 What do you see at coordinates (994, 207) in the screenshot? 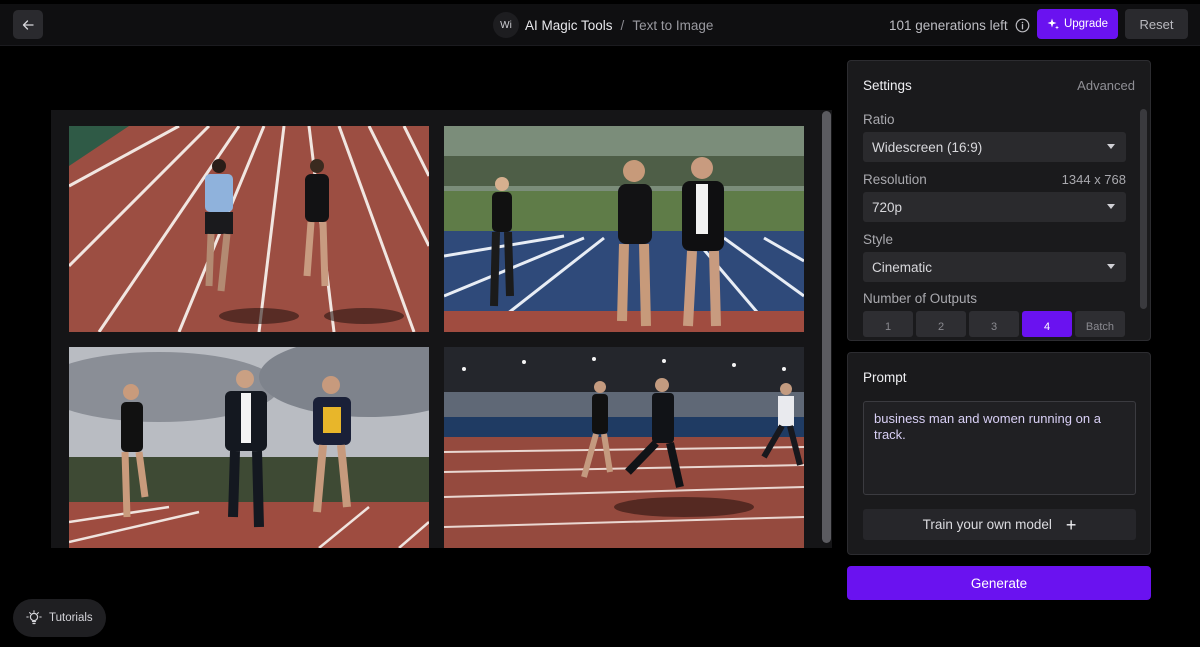
I see `resolution-select: 720p` at bounding box center [994, 207].